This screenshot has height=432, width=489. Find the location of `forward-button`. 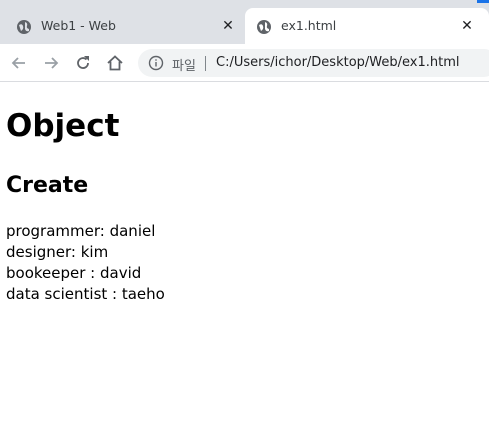

forward-button is located at coordinates (51, 63).